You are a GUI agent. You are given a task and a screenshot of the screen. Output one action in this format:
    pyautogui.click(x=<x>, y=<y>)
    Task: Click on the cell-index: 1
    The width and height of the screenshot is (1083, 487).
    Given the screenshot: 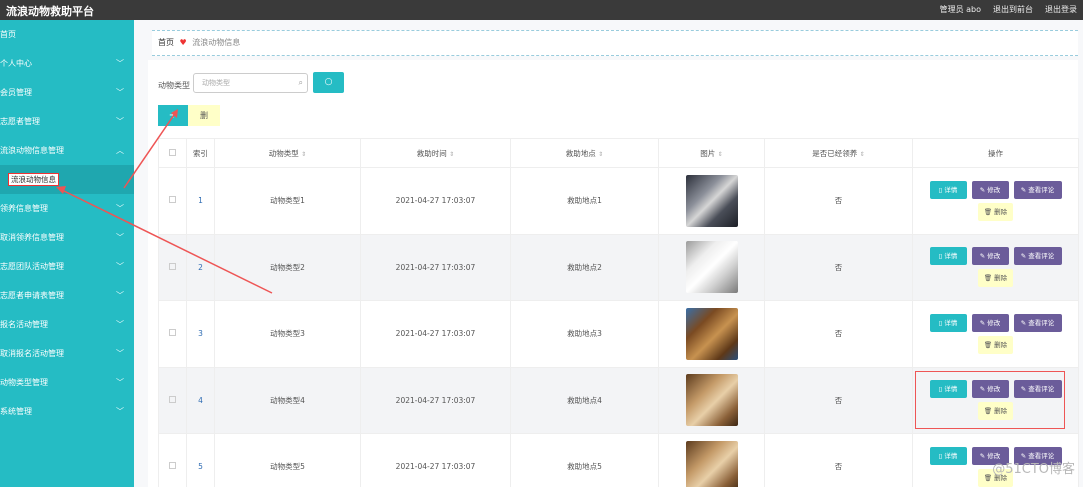 What is the action you would take?
    pyautogui.click(x=200, y=201)
    